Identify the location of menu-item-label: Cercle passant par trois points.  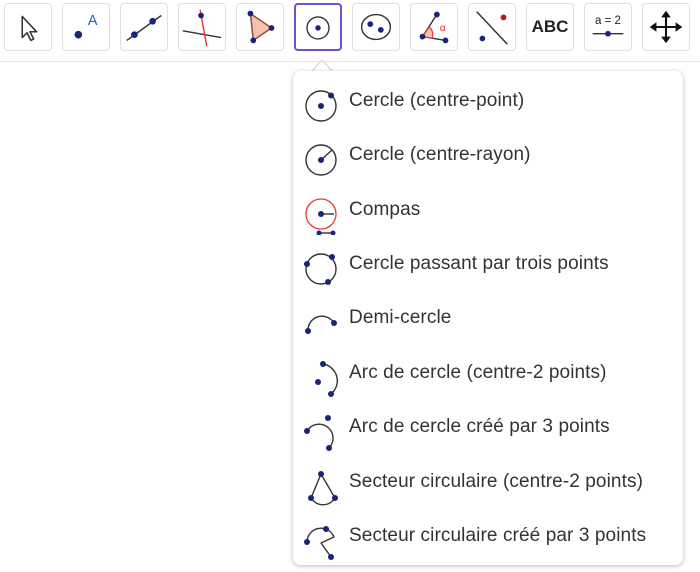
(479, 263).